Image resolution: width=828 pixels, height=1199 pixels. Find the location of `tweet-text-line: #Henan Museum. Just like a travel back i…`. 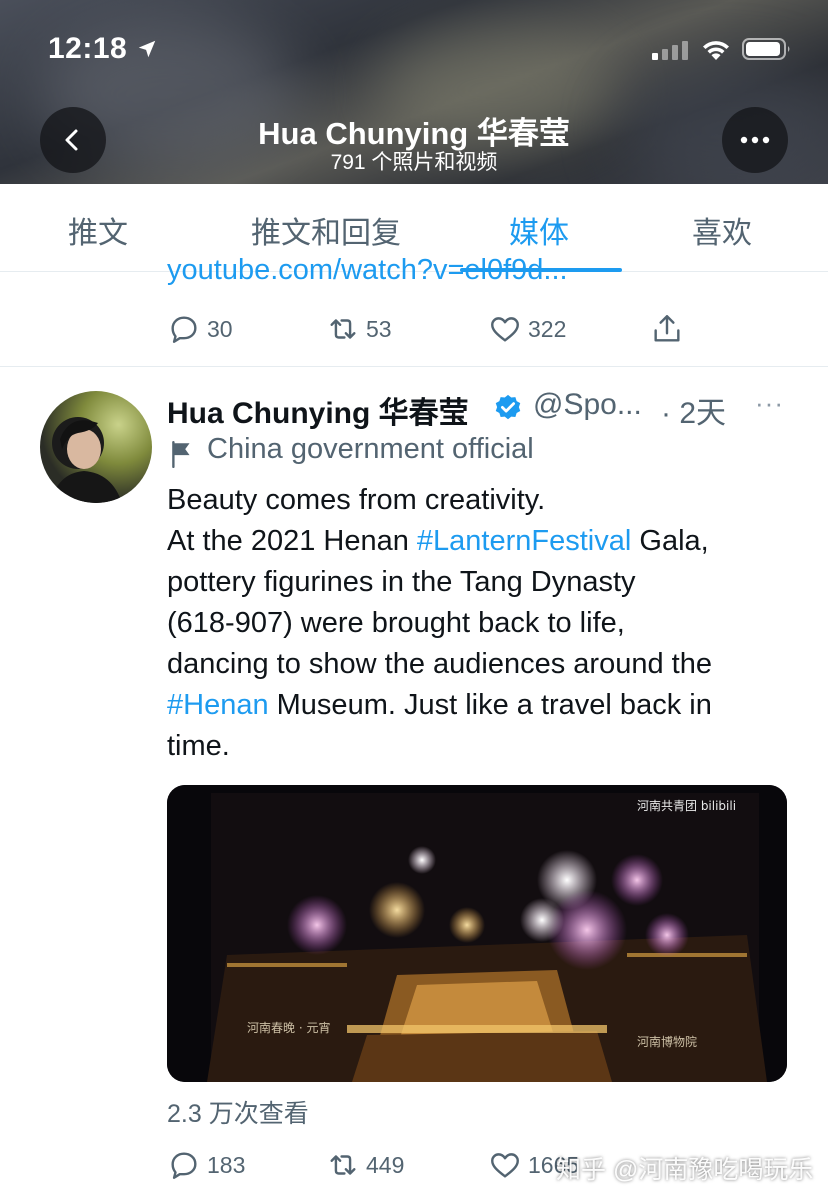

tweet-text-line: #Henan Museum. Just like a travel back i… is located at coordinates (487, 705).